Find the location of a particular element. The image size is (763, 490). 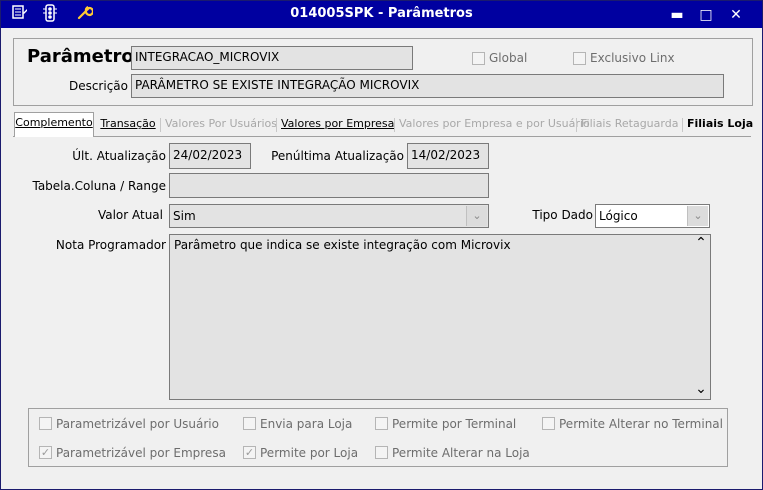

title-bar: 014005SPK - Parâmetros ▬ □ ✕ is located at coordinates (381, 14).